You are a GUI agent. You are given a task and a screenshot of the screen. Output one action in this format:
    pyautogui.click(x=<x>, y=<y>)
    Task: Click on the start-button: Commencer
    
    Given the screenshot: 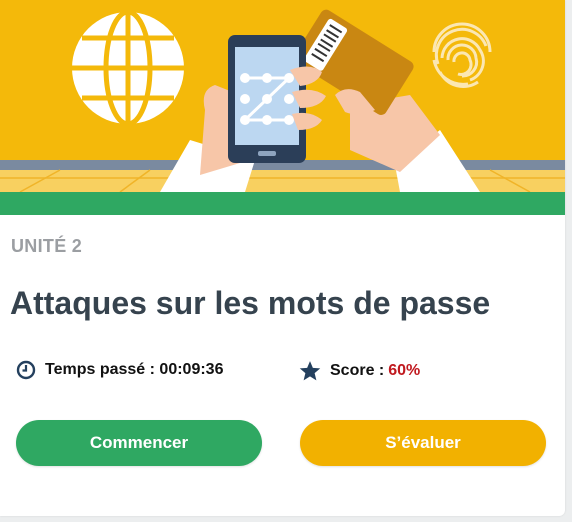 What is the action you would take?
    pyautogui.click(x=139, y=443)
    